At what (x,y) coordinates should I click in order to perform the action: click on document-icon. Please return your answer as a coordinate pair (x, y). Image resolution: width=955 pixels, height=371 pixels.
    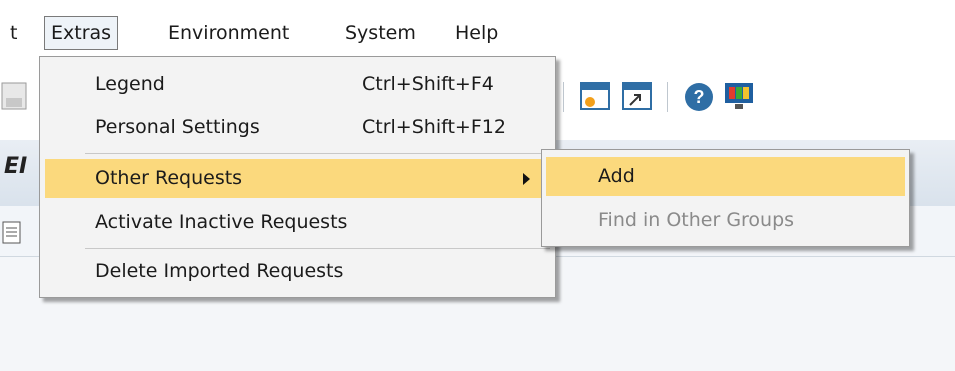
    Looking at the image, I should click on (12, 233).